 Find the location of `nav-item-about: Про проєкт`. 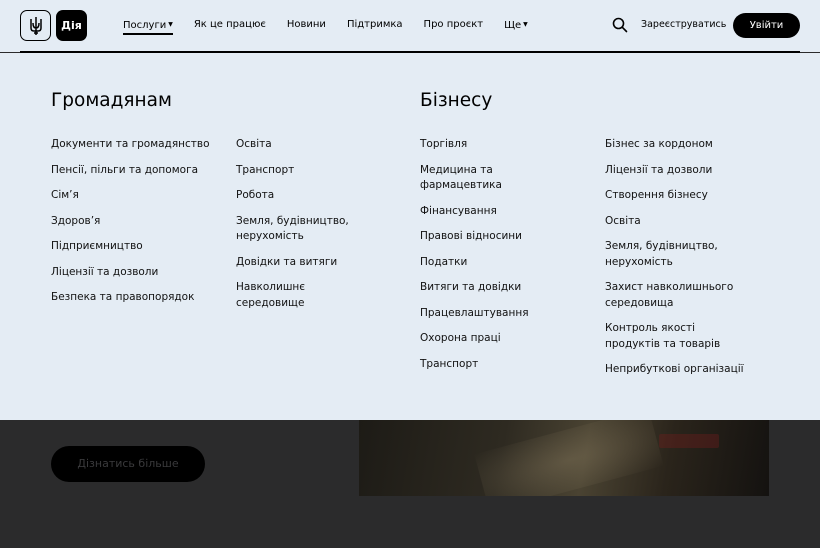

nav-item-about: Про проєкт is located at coordinates (454, 26).